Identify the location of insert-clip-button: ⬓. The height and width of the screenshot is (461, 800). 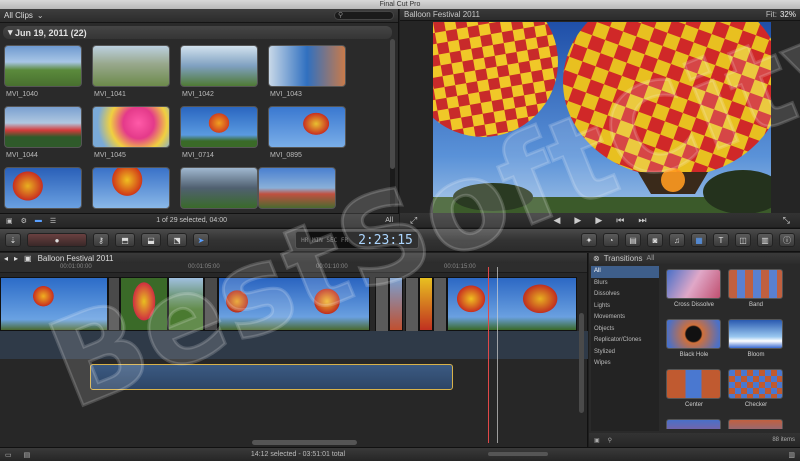
(151, 240).